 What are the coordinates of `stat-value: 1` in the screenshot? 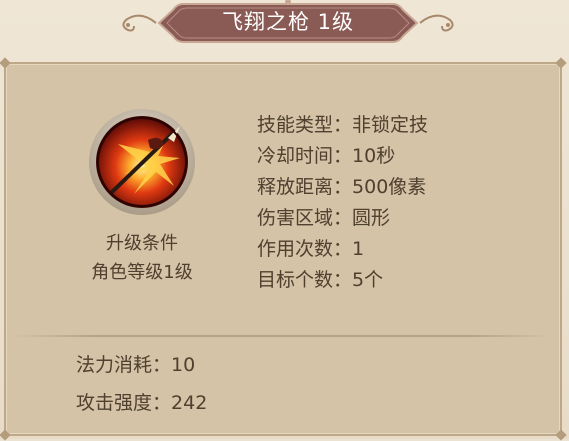 It's located at (358, 249).